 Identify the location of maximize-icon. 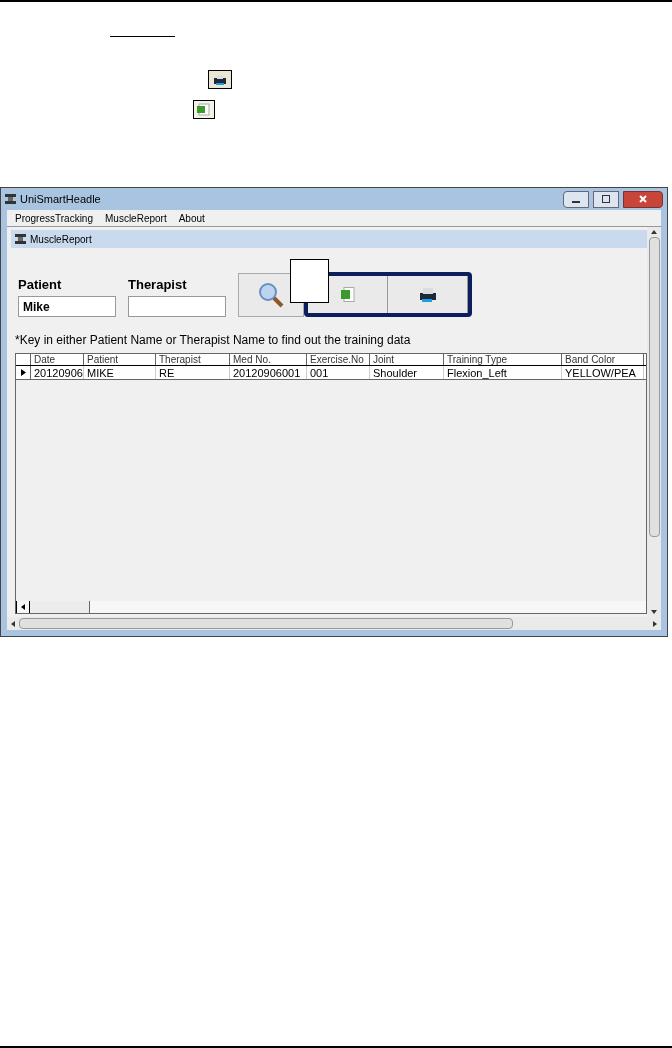
(606, 199).